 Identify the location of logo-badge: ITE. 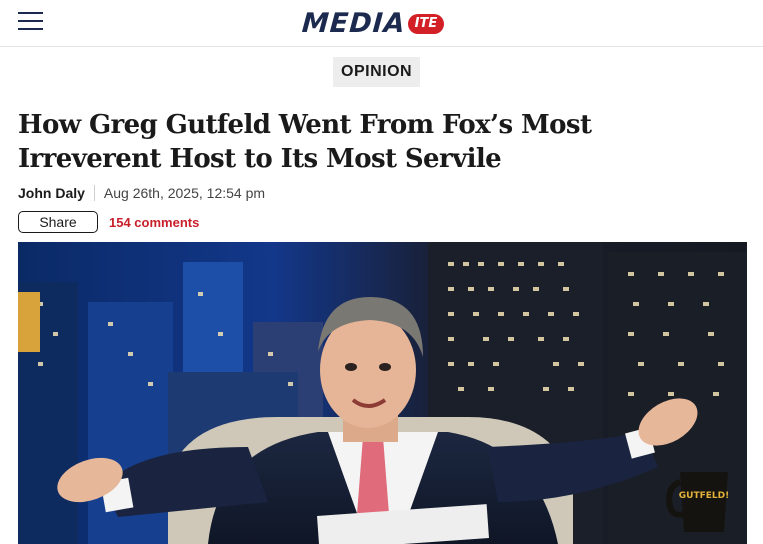
(426, 24).